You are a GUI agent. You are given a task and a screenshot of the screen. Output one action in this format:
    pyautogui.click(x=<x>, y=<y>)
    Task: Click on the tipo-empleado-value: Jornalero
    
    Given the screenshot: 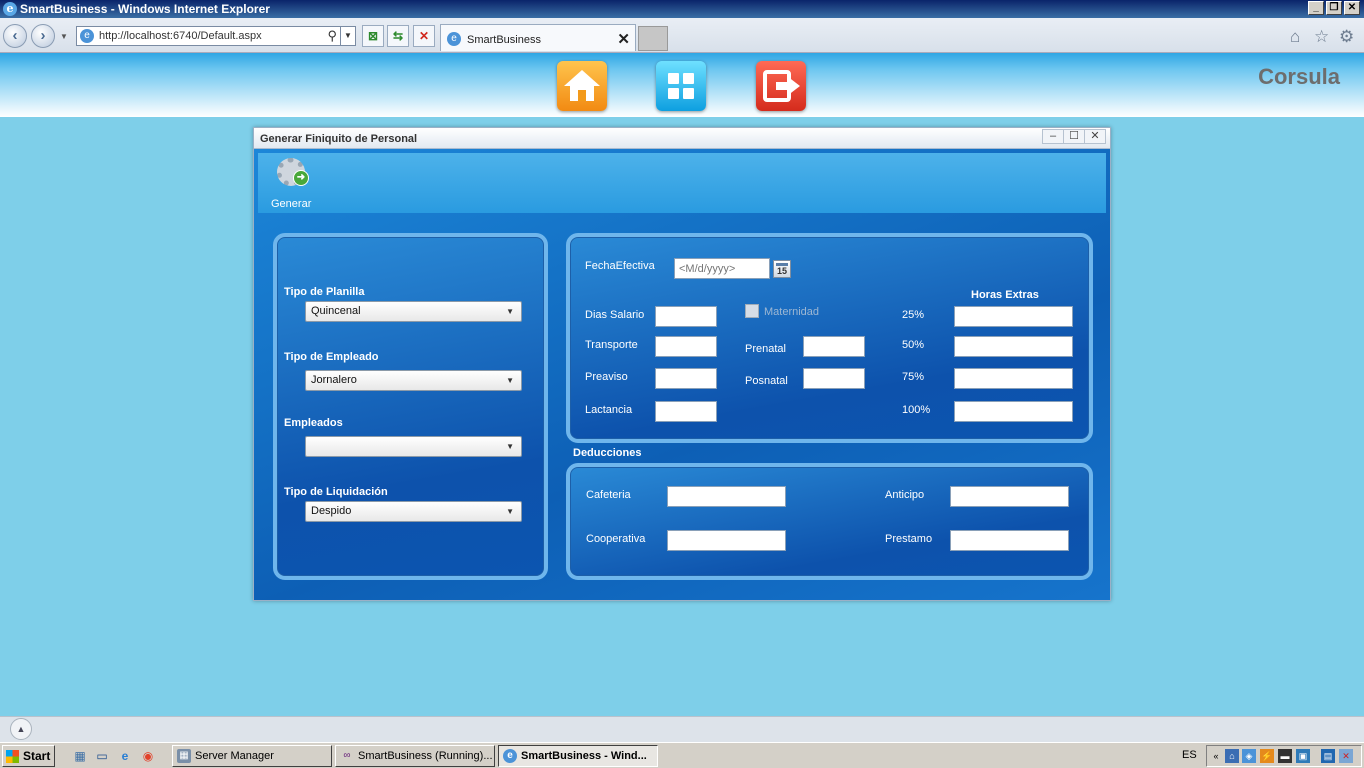 What is the action you would take?
    pyautogui.click(x=334, y=380)
    